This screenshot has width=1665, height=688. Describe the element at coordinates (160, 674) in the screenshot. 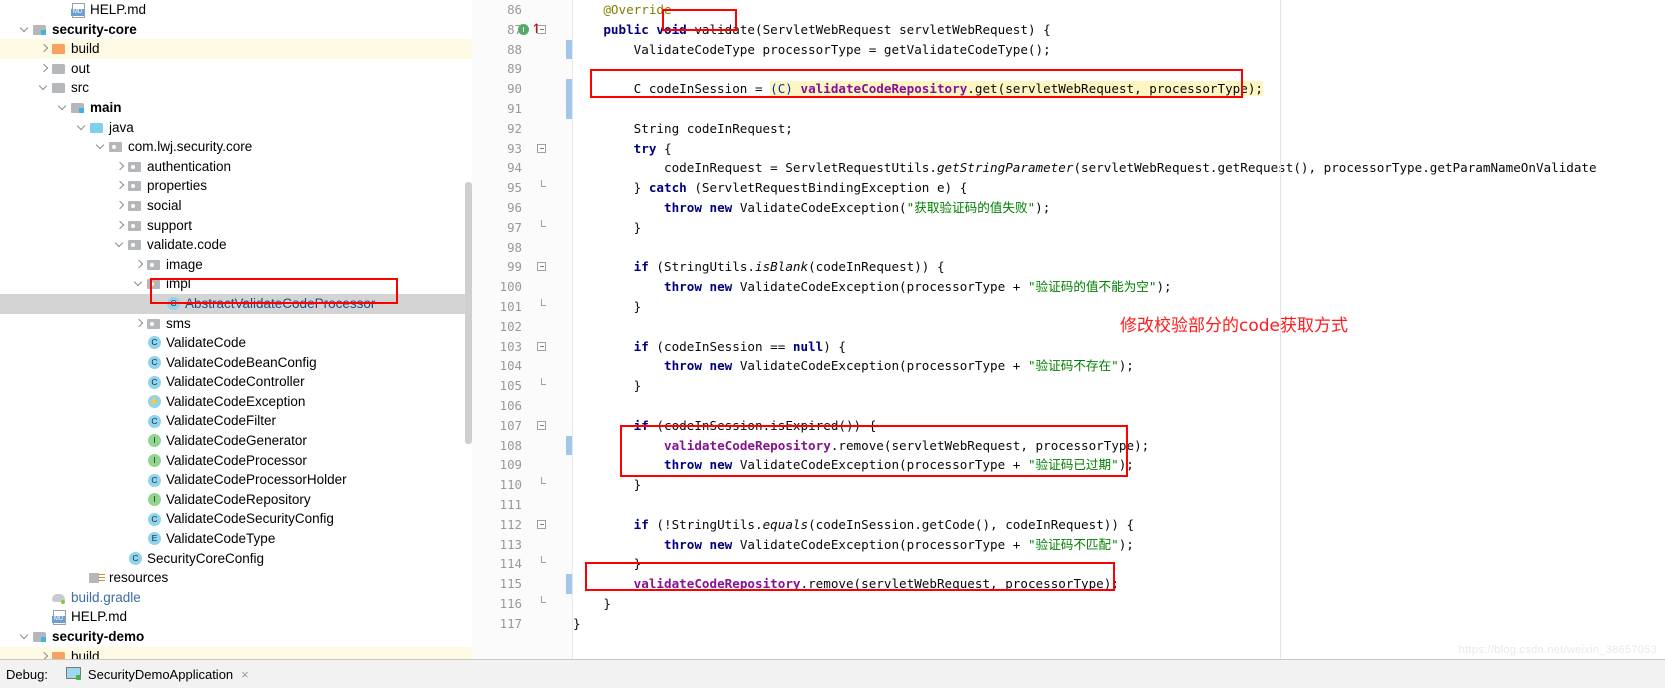

I see `debug-session-name: SecurityDemoApplication` at that location.